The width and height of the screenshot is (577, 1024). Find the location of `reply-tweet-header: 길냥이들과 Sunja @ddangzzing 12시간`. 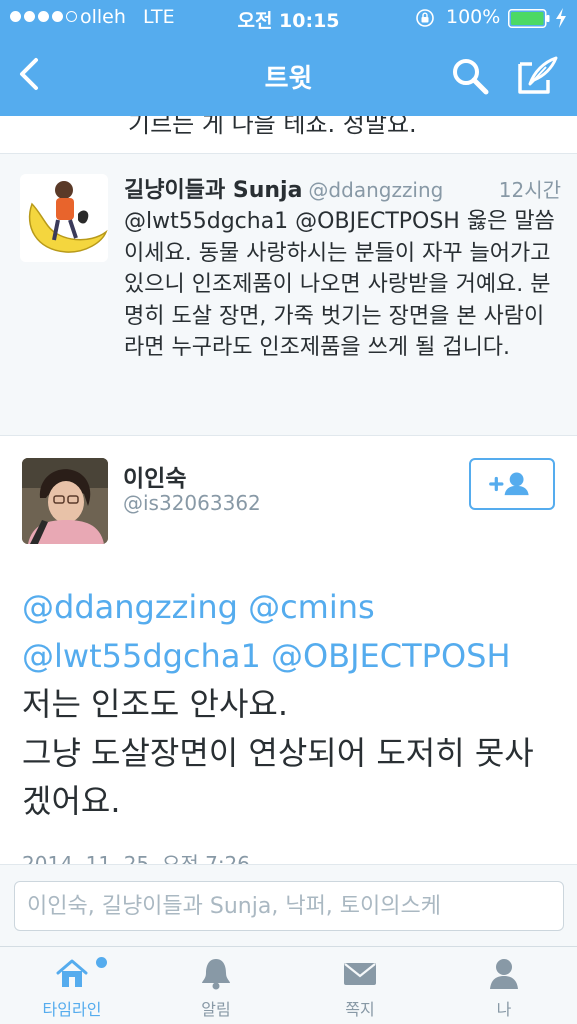

reply-tweet-header: 길냥이들과 Sunja @ddangzzing 12시간 is located at coordinates (342, 188).